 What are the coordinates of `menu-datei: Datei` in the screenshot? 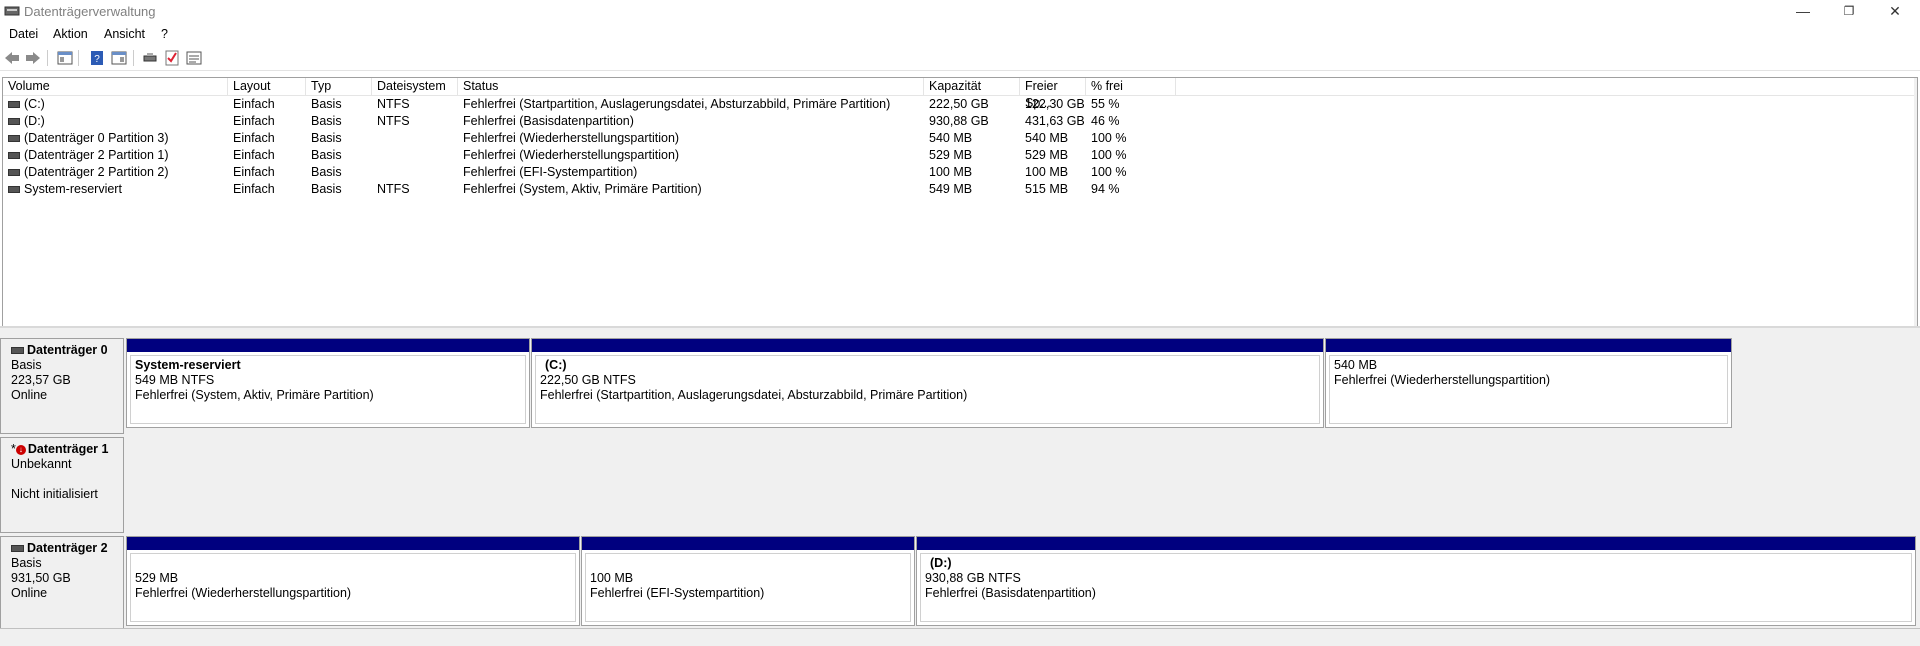 It's located at (23, 34).